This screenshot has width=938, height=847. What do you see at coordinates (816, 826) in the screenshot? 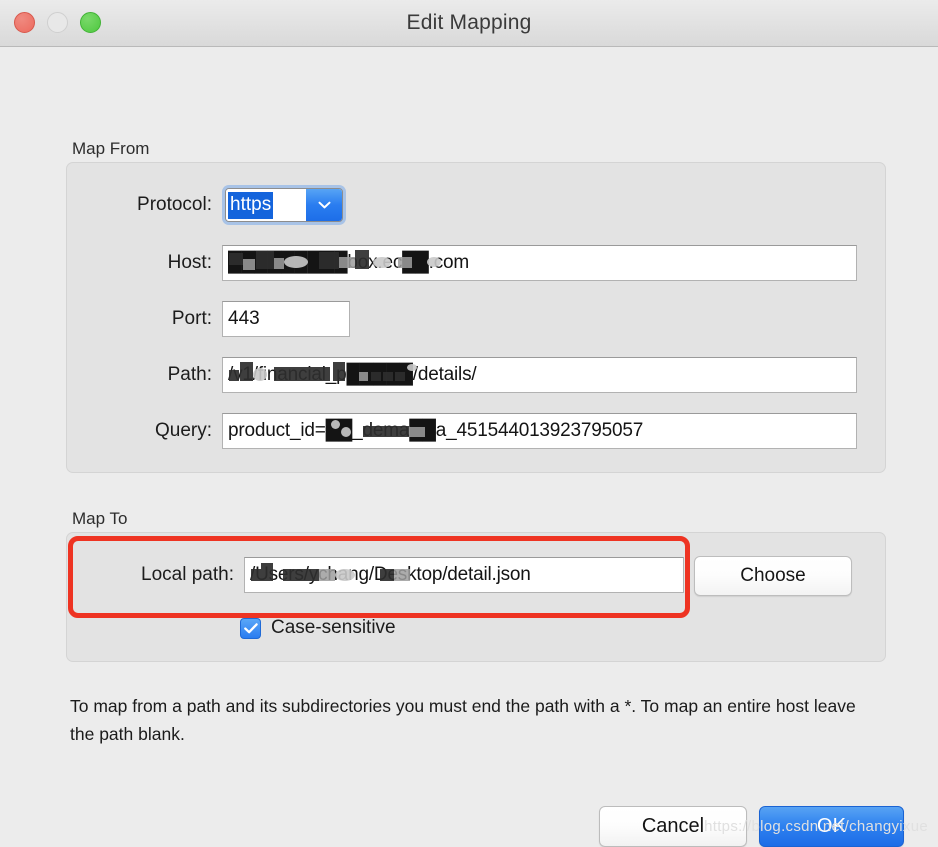
I see `watermark: https://blog.csdn.net/changyixue` at bounding box center [816, 826].